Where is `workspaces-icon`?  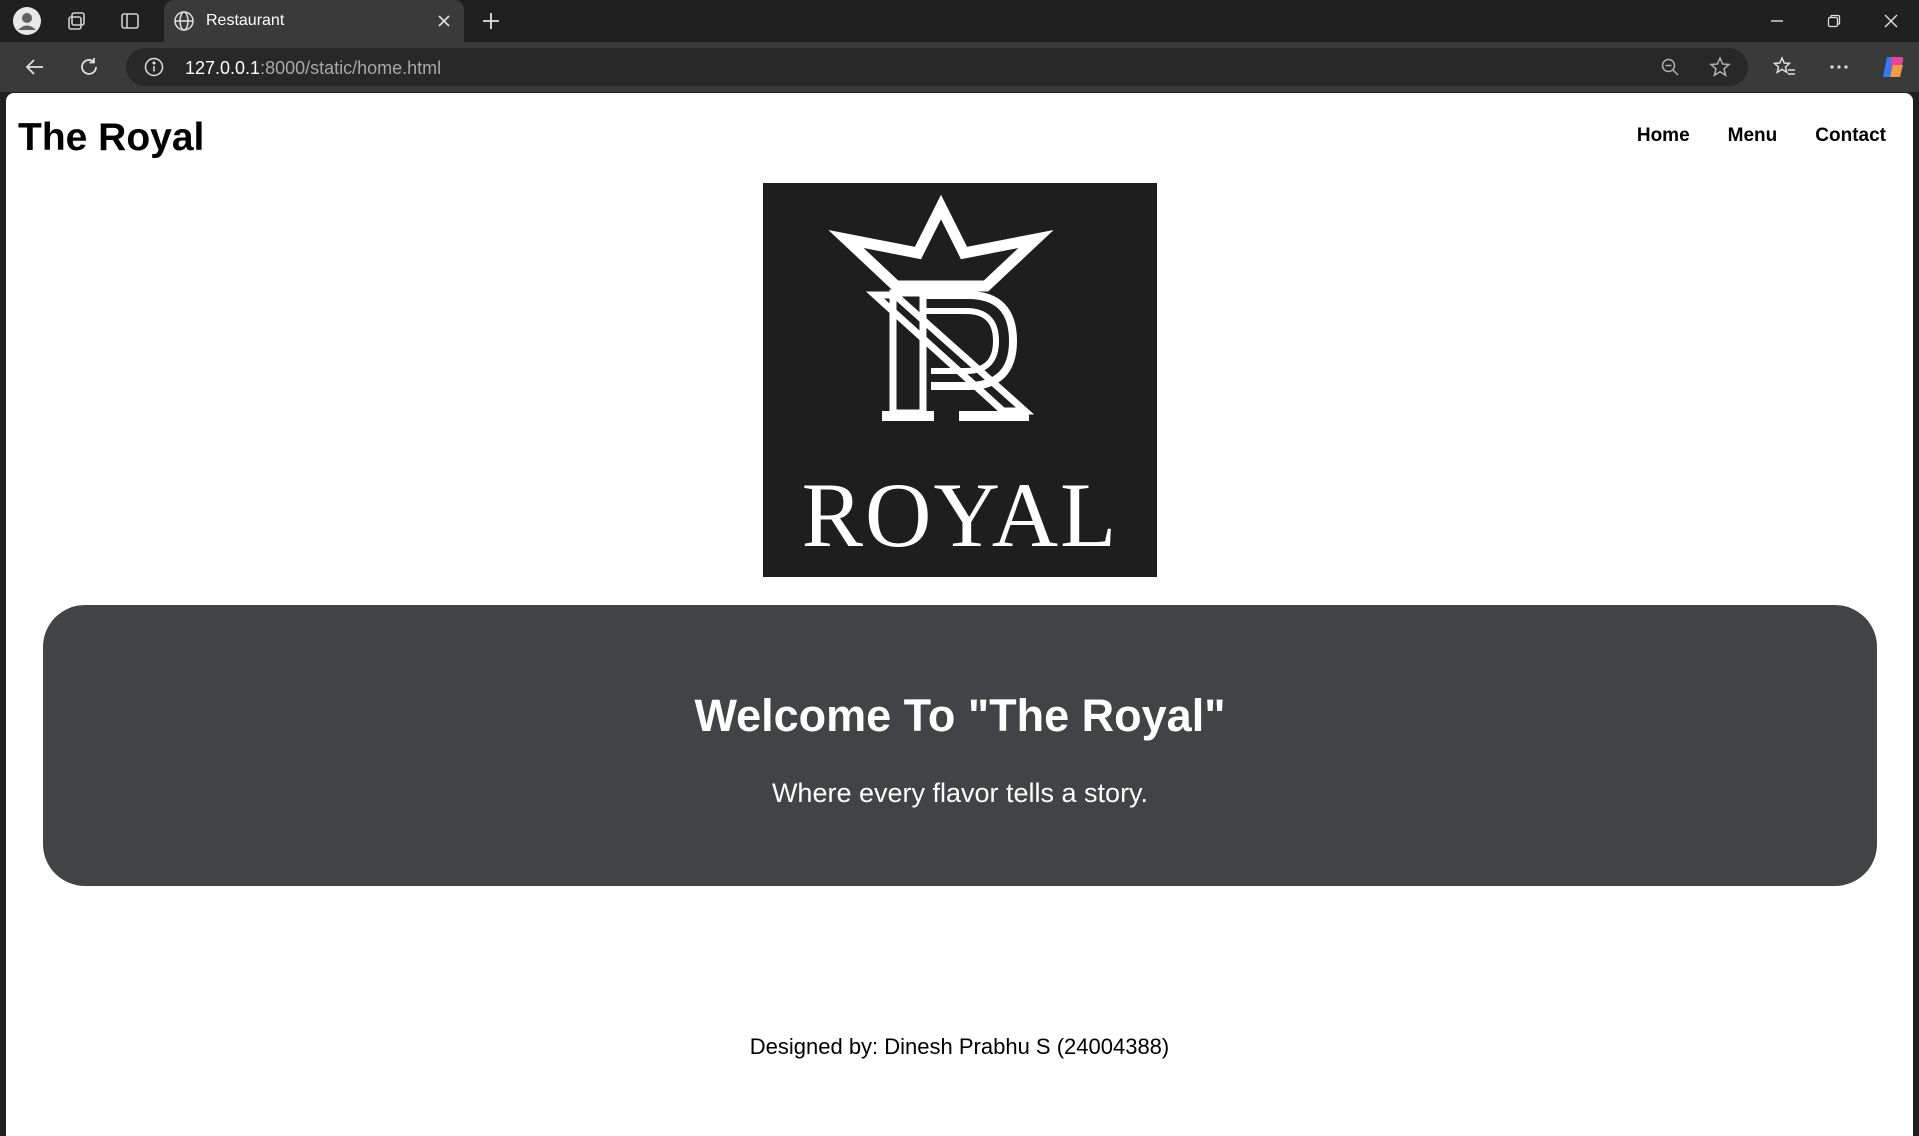 workspaces-icon is located at coordinates (77, 21).